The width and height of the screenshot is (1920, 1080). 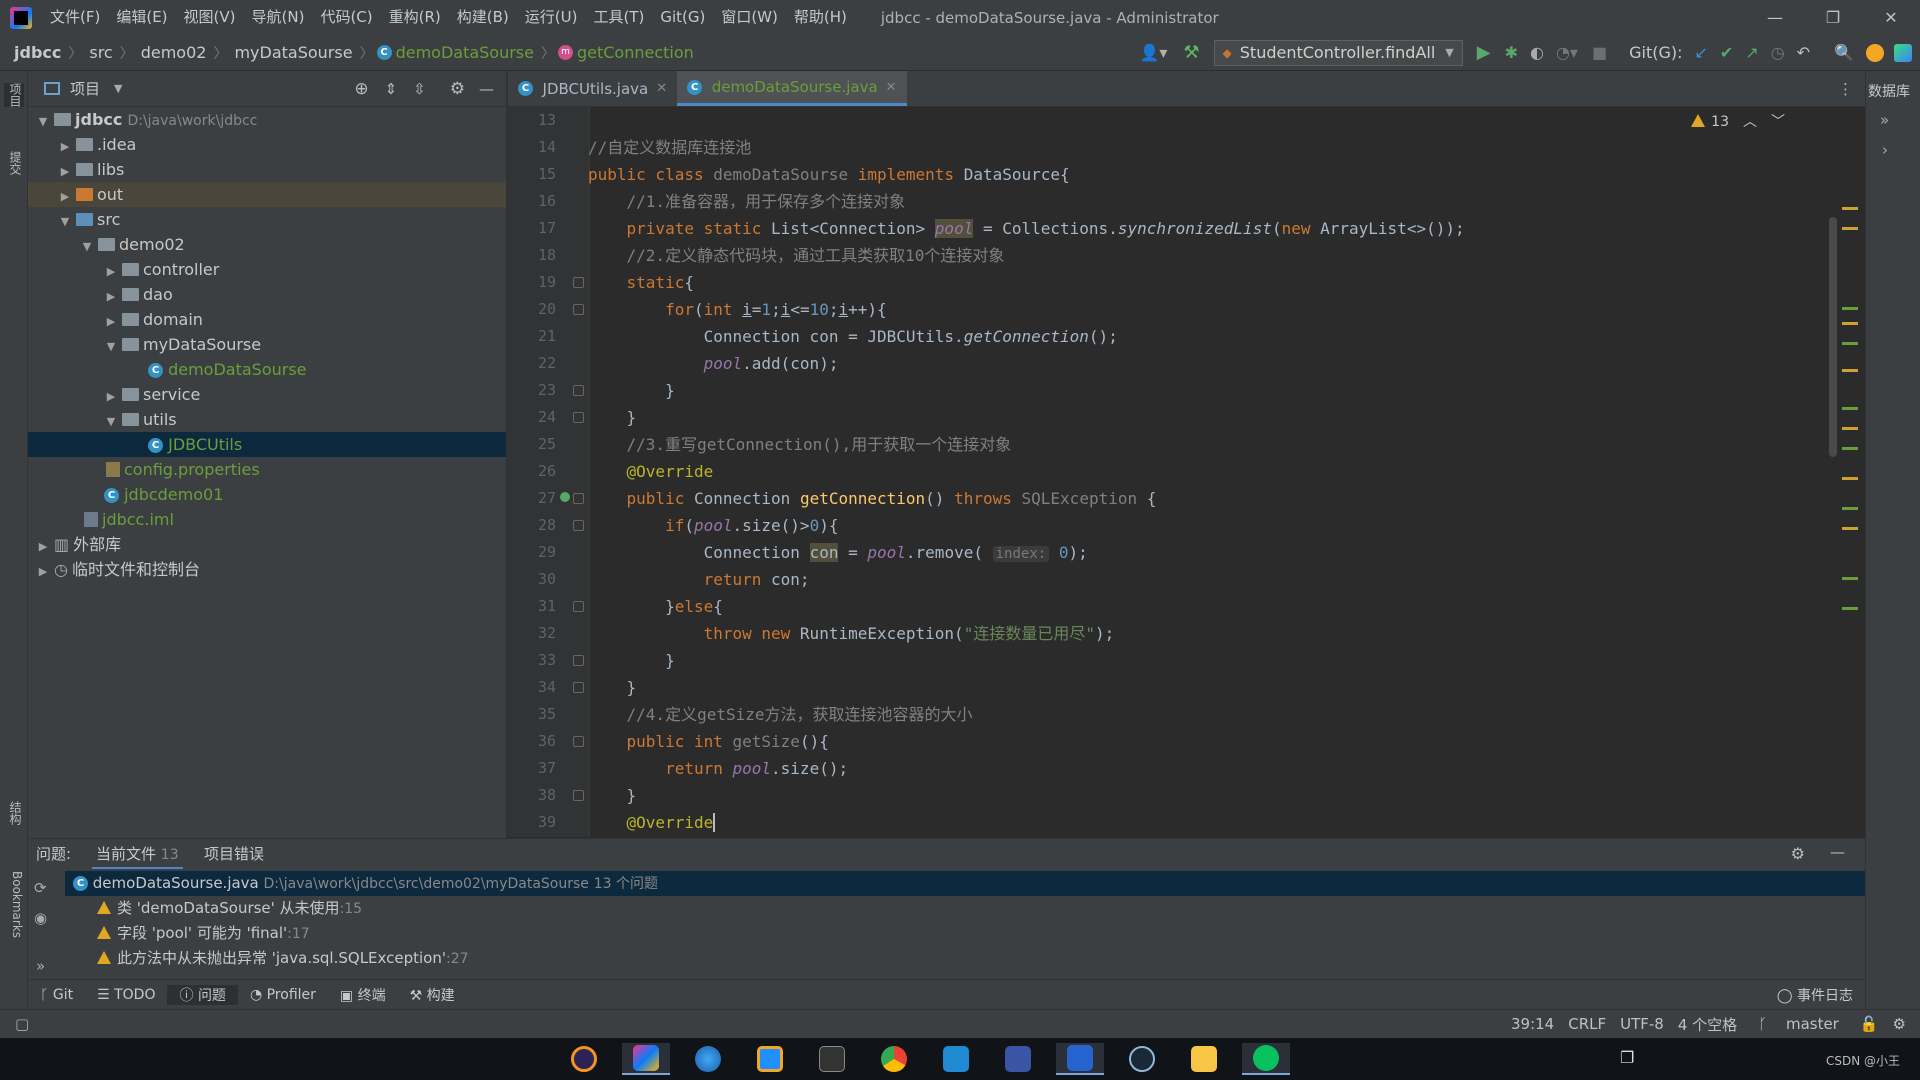 I want to click on file-encoding: UTF-8, so click(x=1642, y=1024).